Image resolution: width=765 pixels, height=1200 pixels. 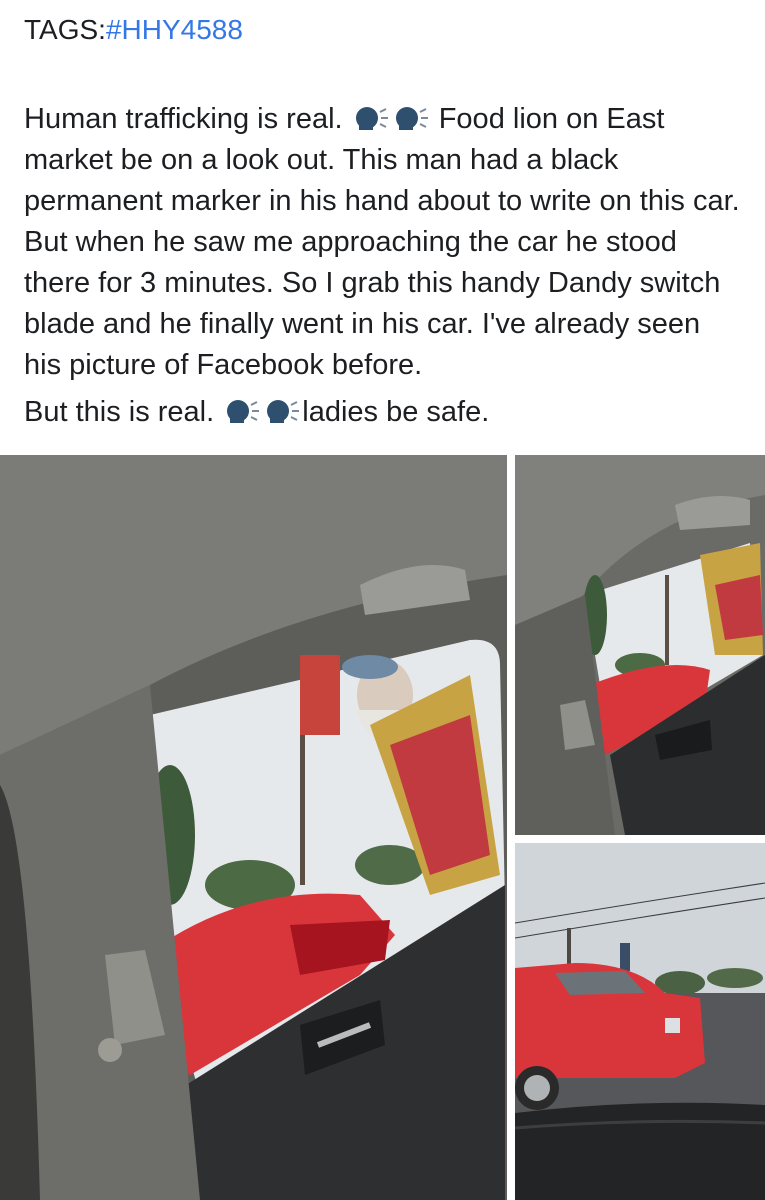 What do you see at coordinates (119, 412) in the screenshot?
I see `post-text-line-3: But this is real.` at bounding box center [119, 412].